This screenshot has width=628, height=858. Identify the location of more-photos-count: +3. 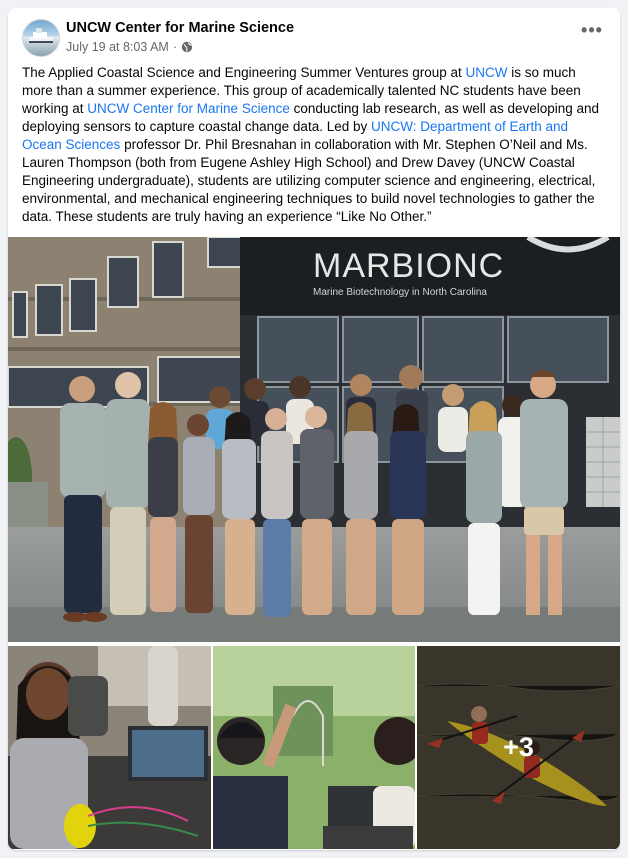
(518, 747).